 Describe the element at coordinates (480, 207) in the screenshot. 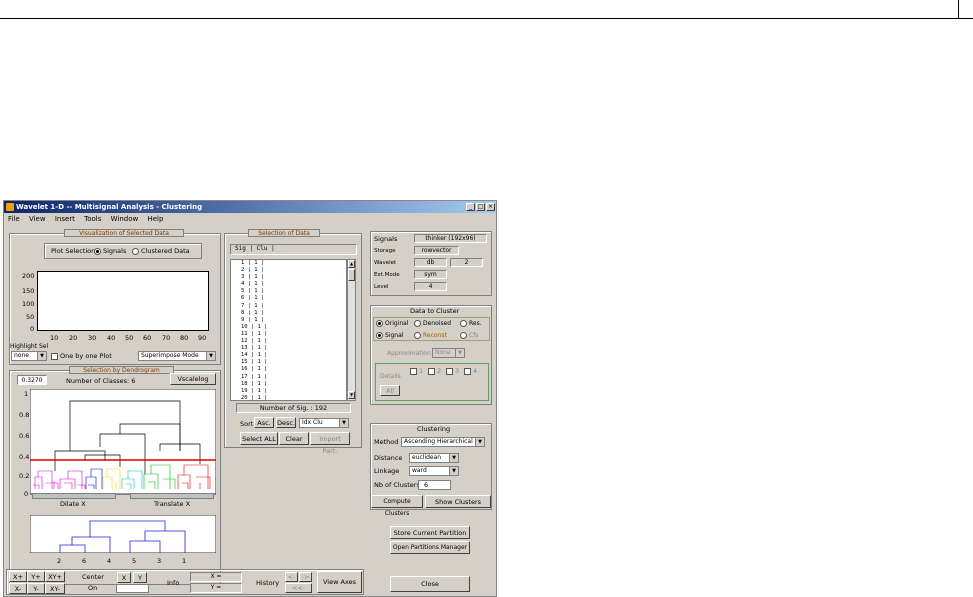

I see `maximize-button: □` at that location.